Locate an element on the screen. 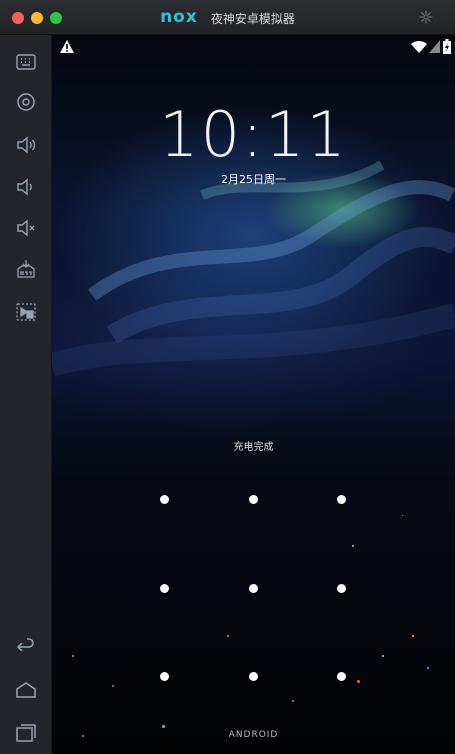 The image size is (455, 754). home-button is located at coordinates (26, 690).